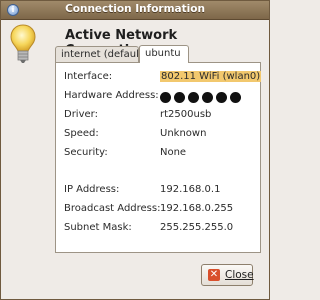 This screenshot has height=300, width=320. Describe the element at coordinates (23, 43) in the screenshot. I see `lightbulb-icon` at that location.